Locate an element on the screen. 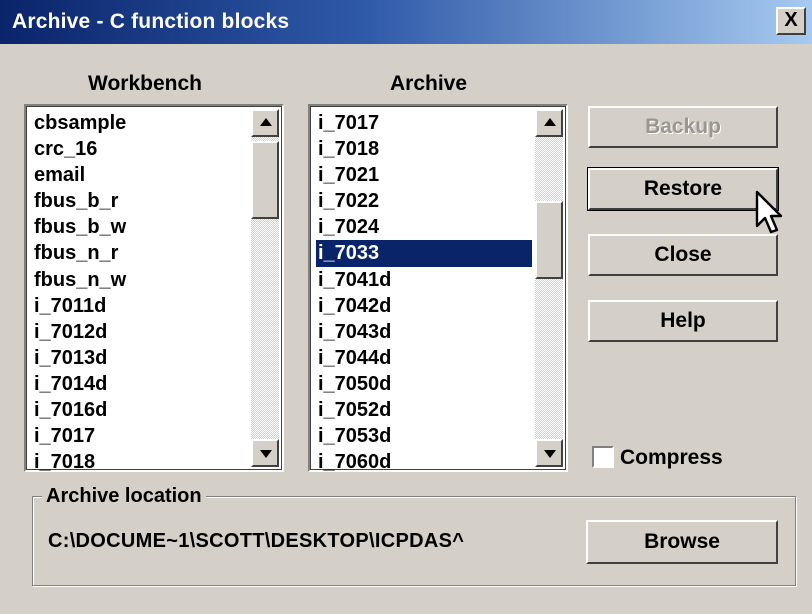 Image resolution: width=812 pixels, height=614 pixels. list-item: email is located at coordinates (140, 175).